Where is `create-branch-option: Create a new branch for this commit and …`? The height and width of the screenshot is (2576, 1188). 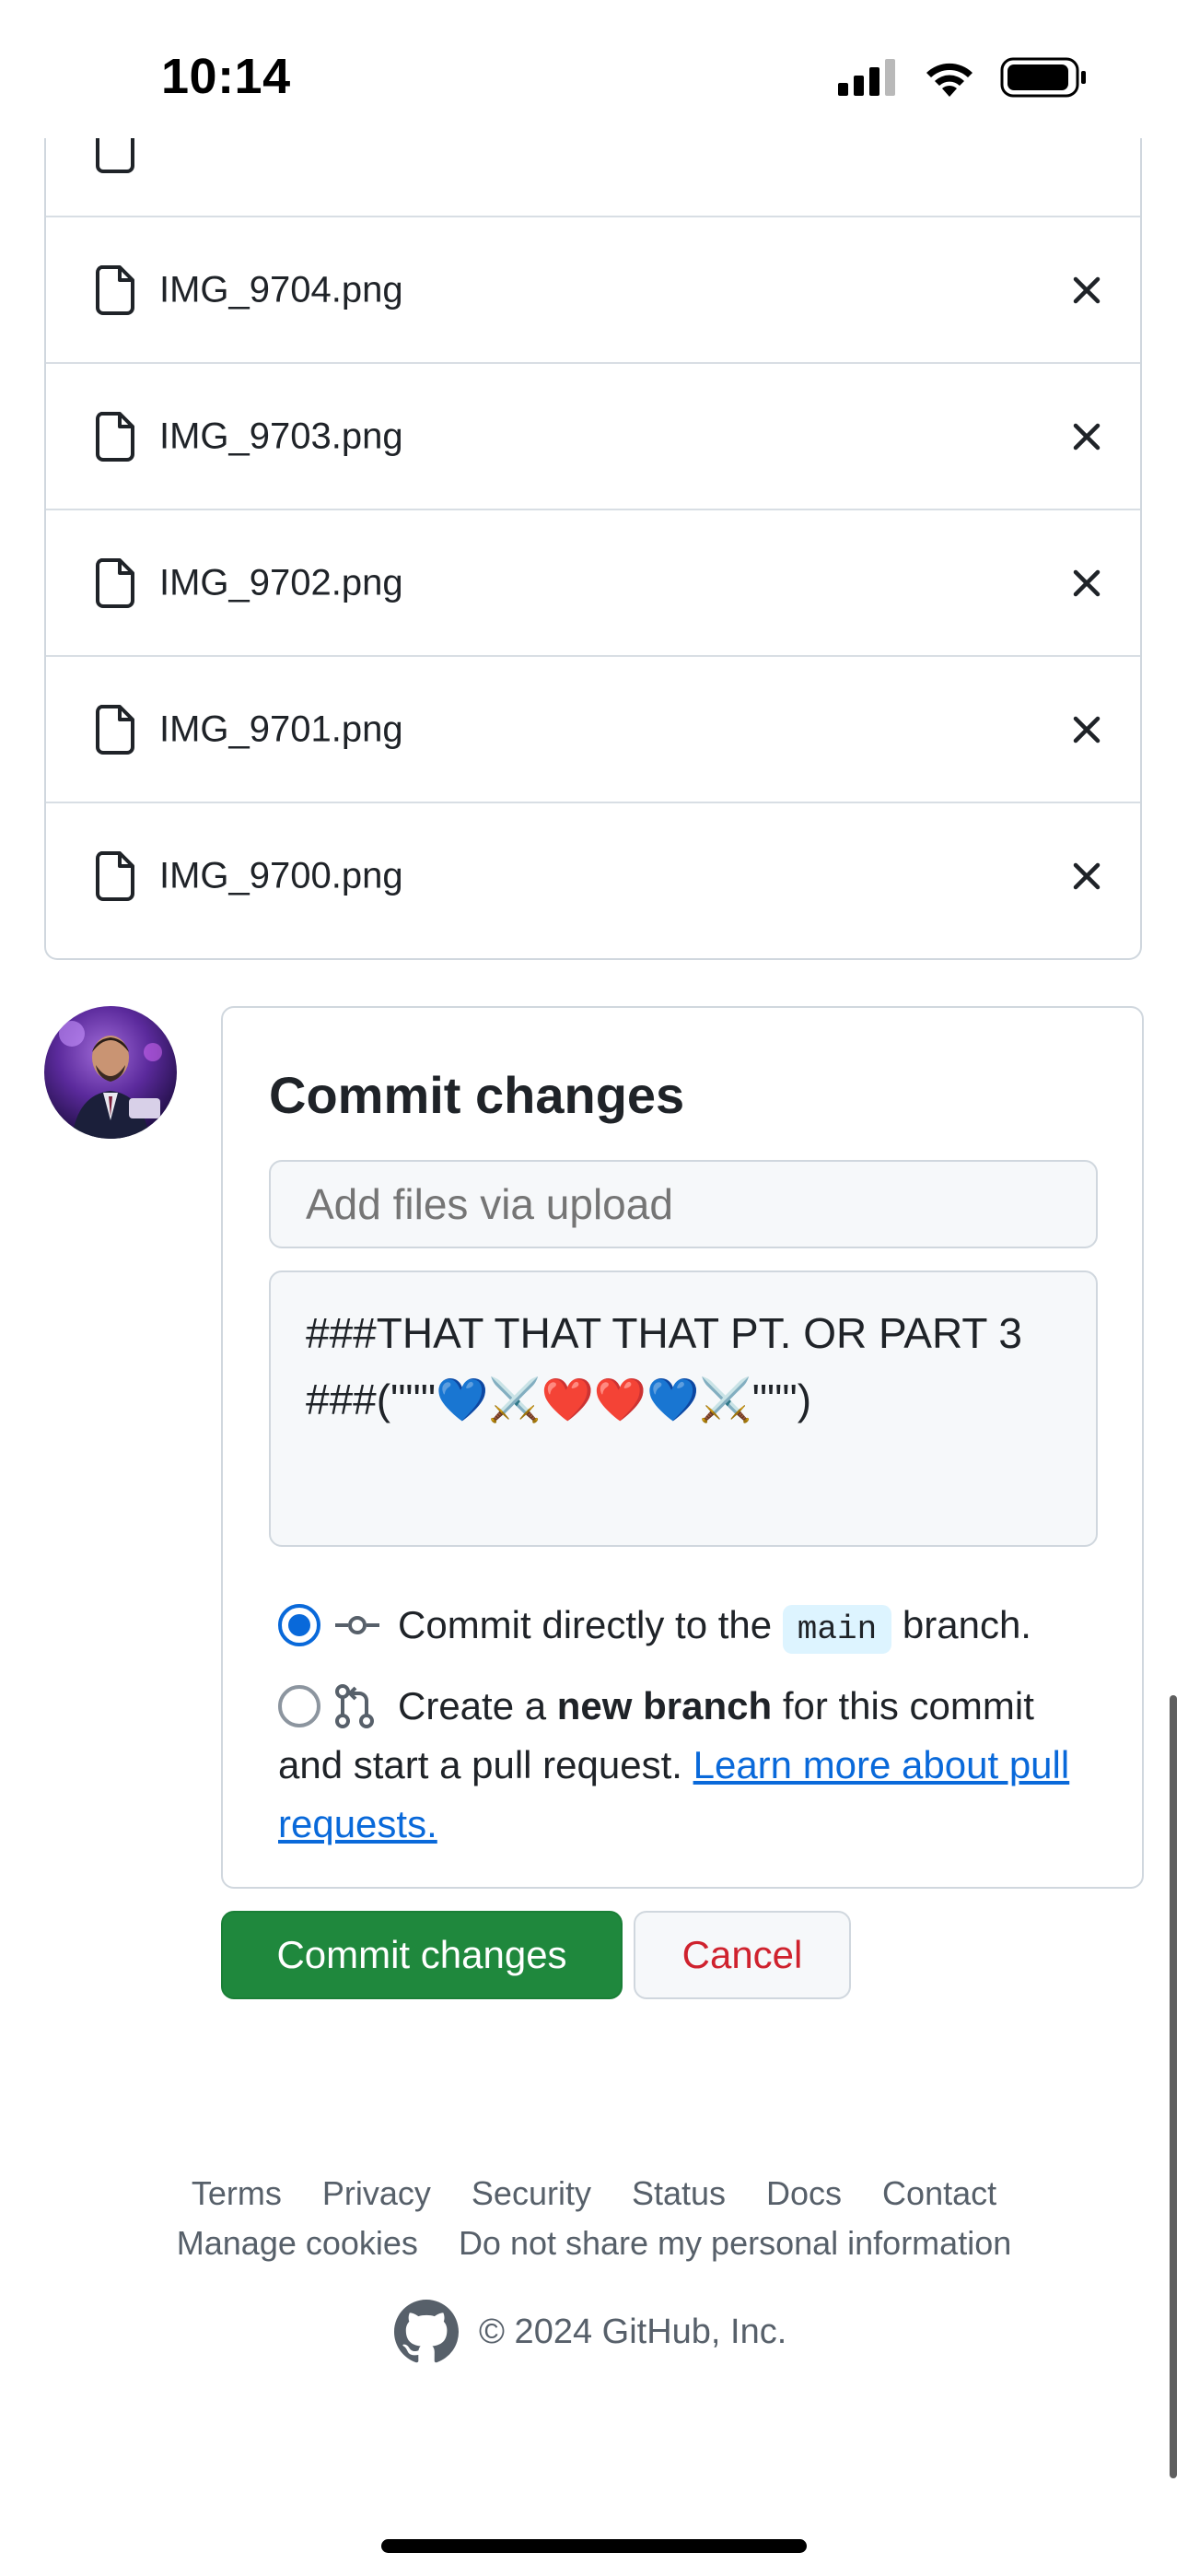
create-branch-option: Create a new branch for this commit and … is located at coordinates (683, 1769).